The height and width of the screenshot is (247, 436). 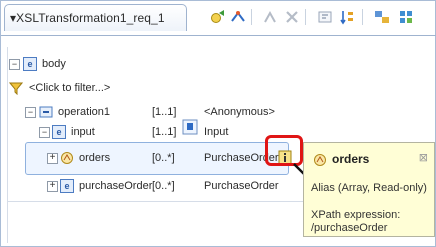 I want to click on filter-icon, so click(x=16, y=88).